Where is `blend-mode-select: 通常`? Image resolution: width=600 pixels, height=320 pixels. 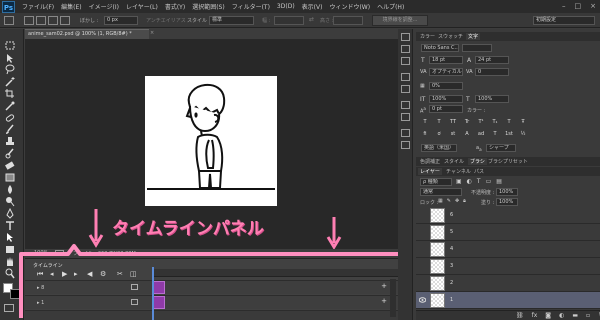
blend-mode-select: 通常 is located at coordinates (441, 192).